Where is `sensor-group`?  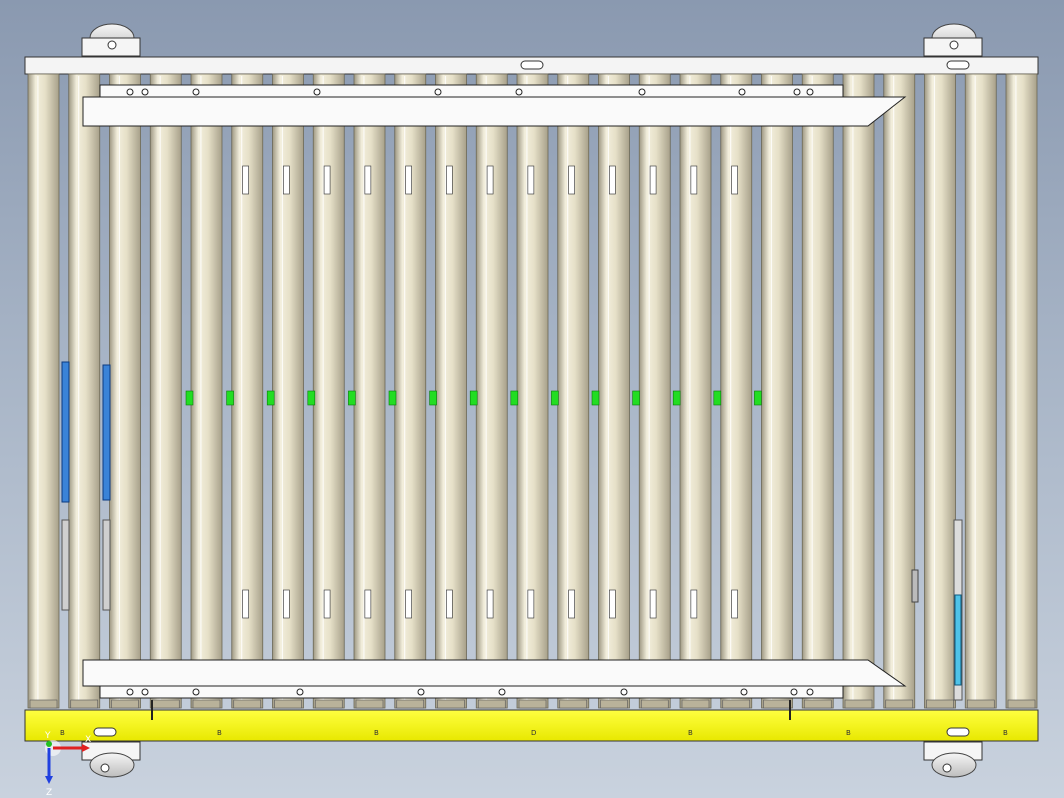 sensor-group is located at coordinates (473, 398).